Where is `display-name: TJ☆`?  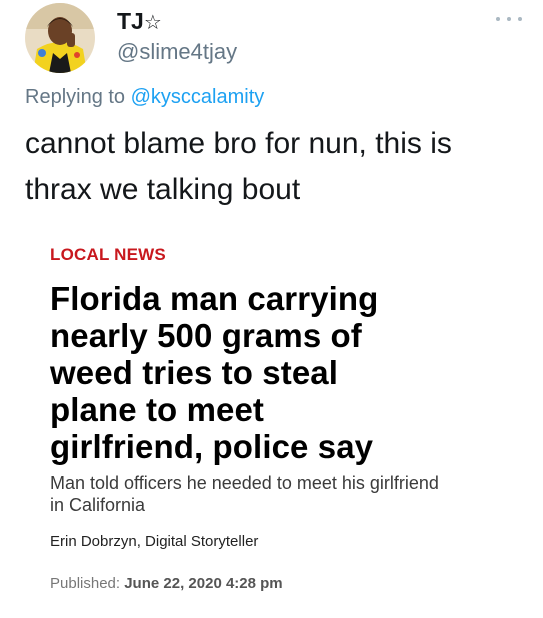 display-name: TJ☆ is located at coordinates (139, 21).